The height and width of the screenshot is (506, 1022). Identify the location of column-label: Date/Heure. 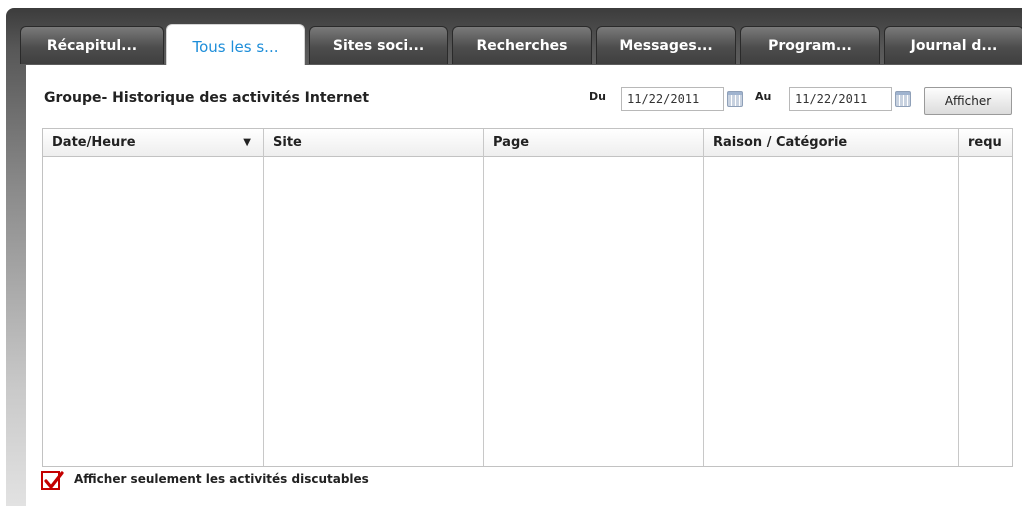
(94, 142).